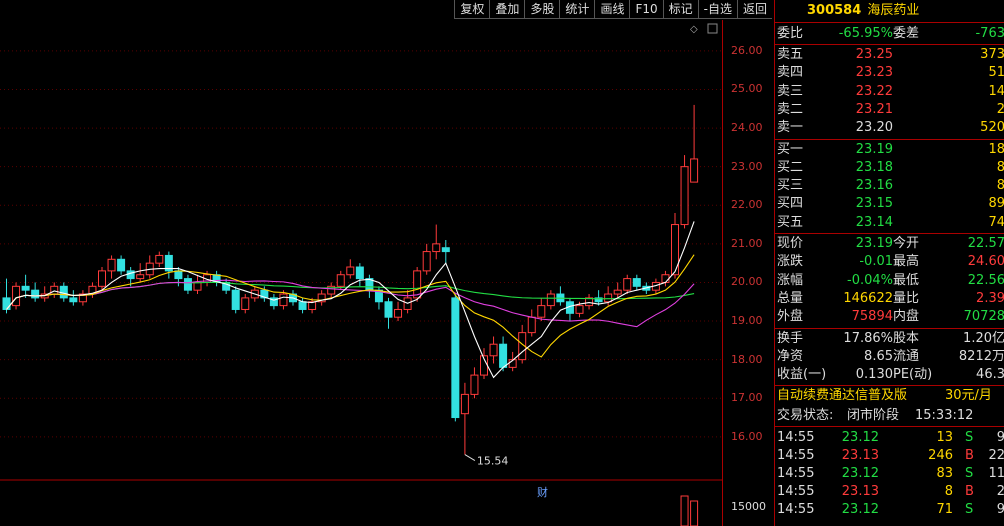 The height and width of the screenshot is (526, 1004). I want to click on stock-header: 300584 海辰药业, so click(889, 11).